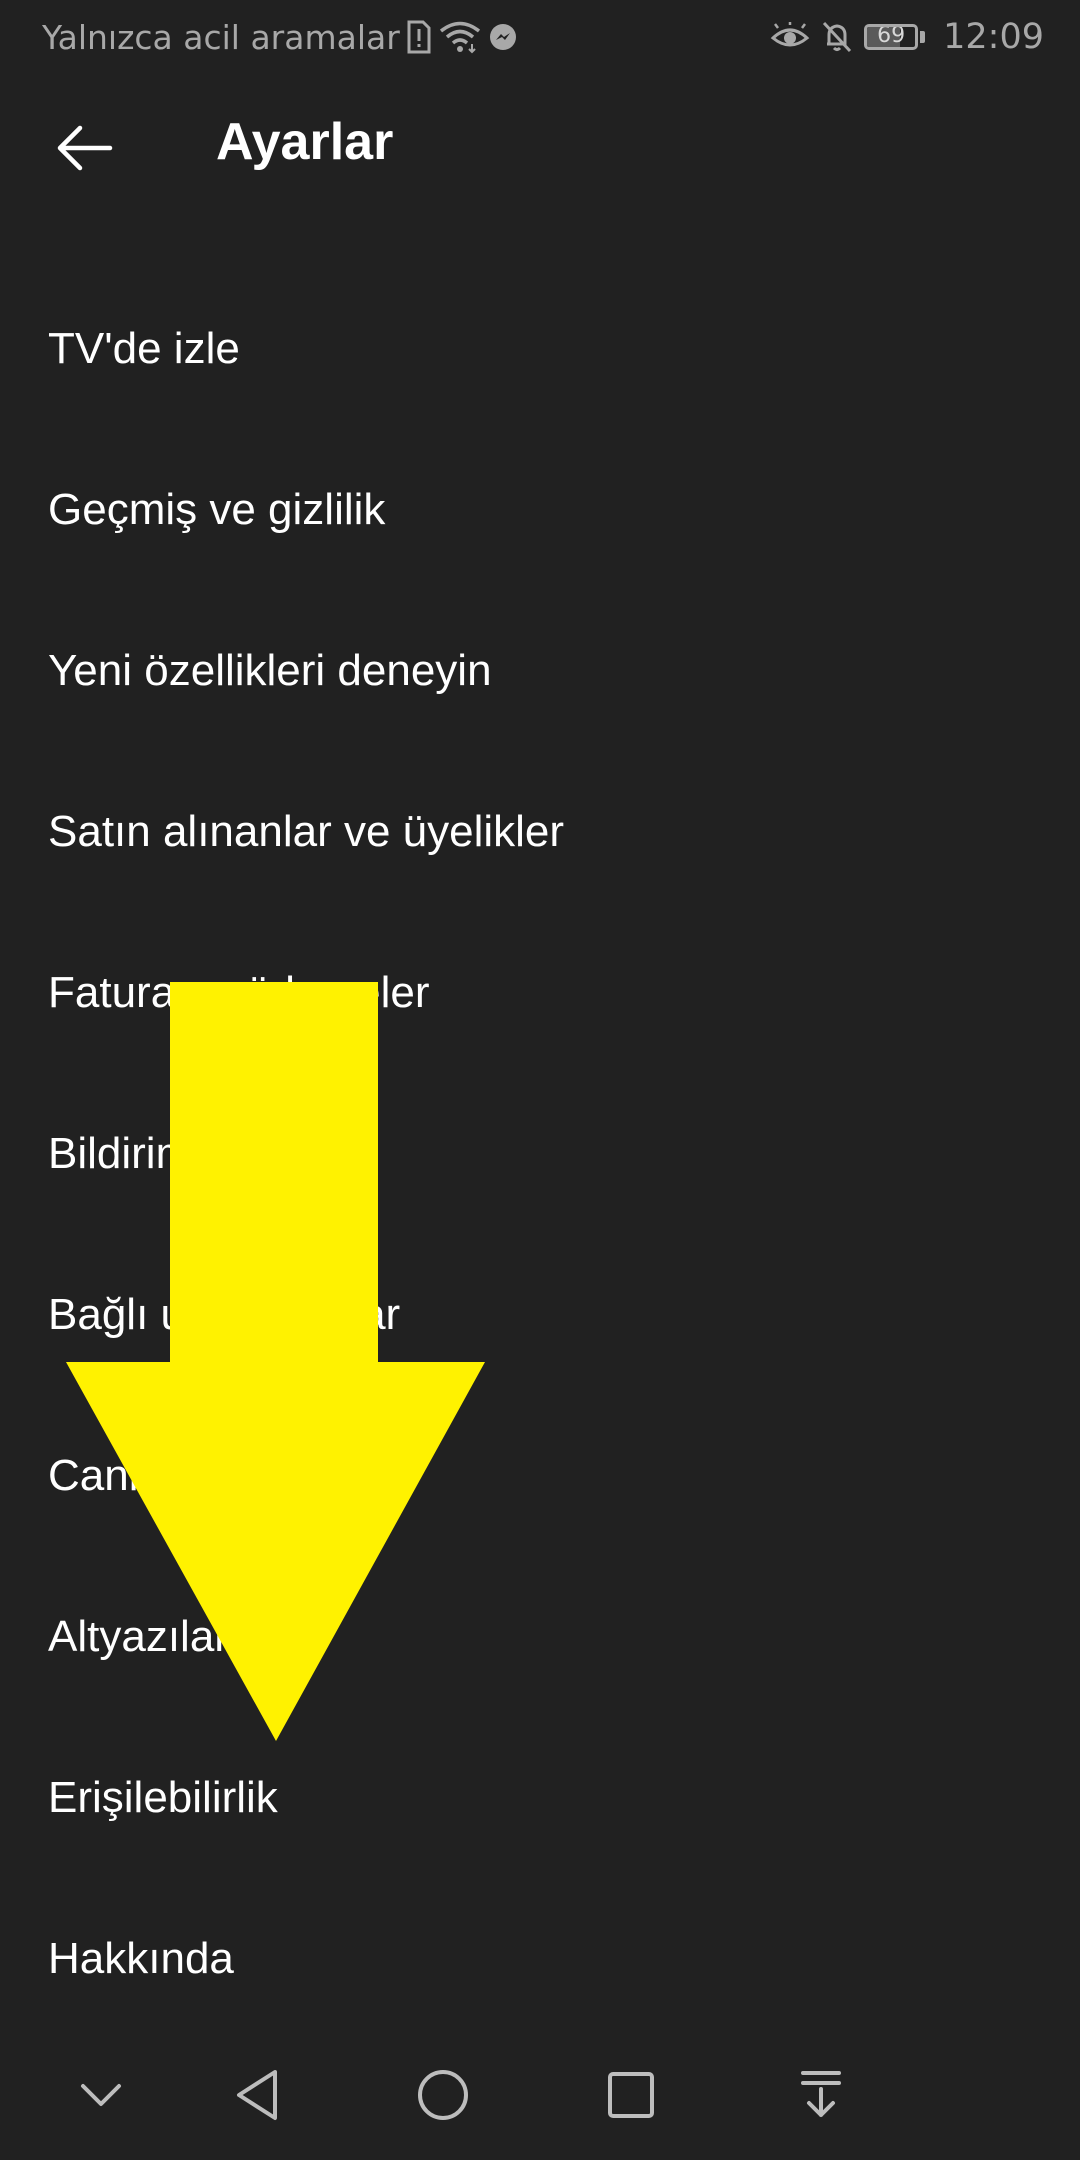  What do you see at coordinates (144, 348) in the screenshot?
I see `settings-item-label: TV'de izle` at bounding box center [144, 348].